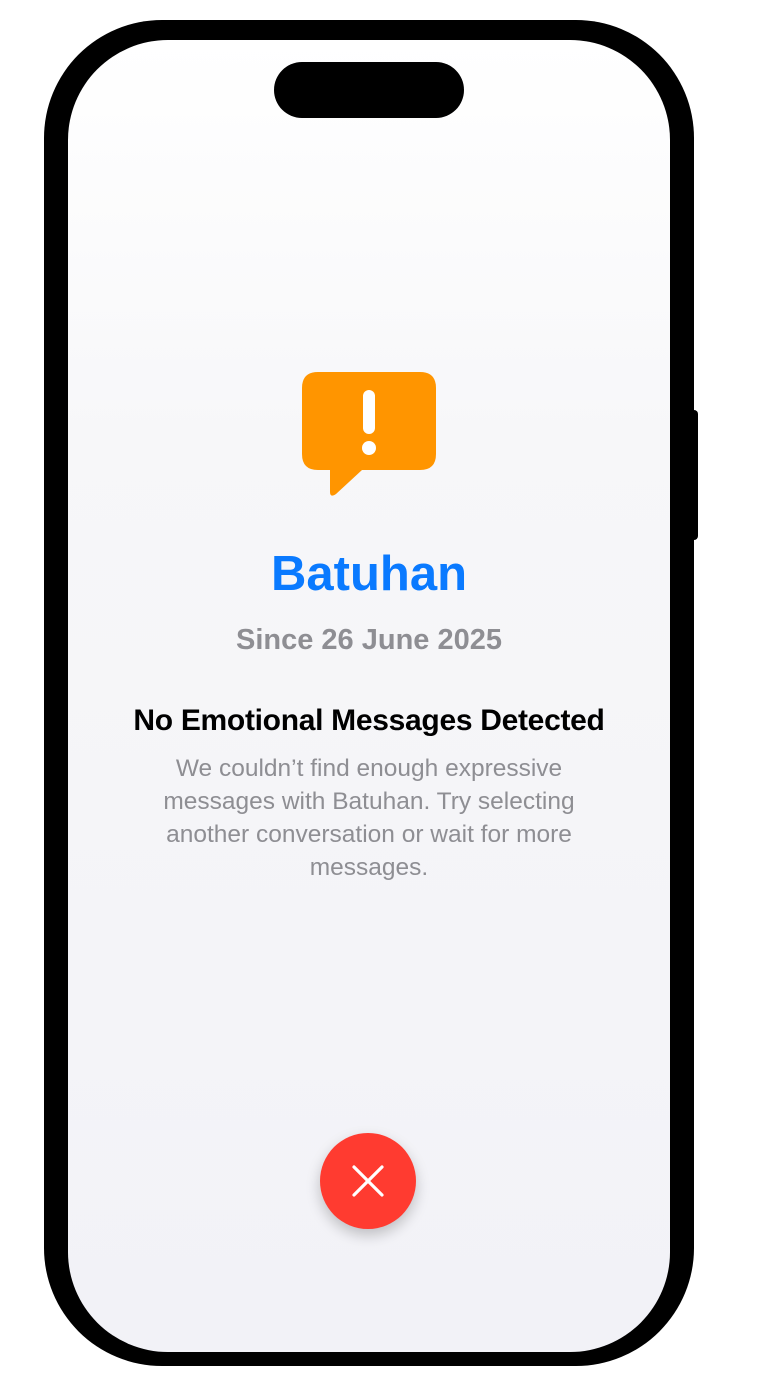 The image size is (764, 1384). What do you see at coordinates (369, 720) in the screenshot?
I see `empty-state-title: No Emotional Messages Detected` at bounding box center [369, 720].